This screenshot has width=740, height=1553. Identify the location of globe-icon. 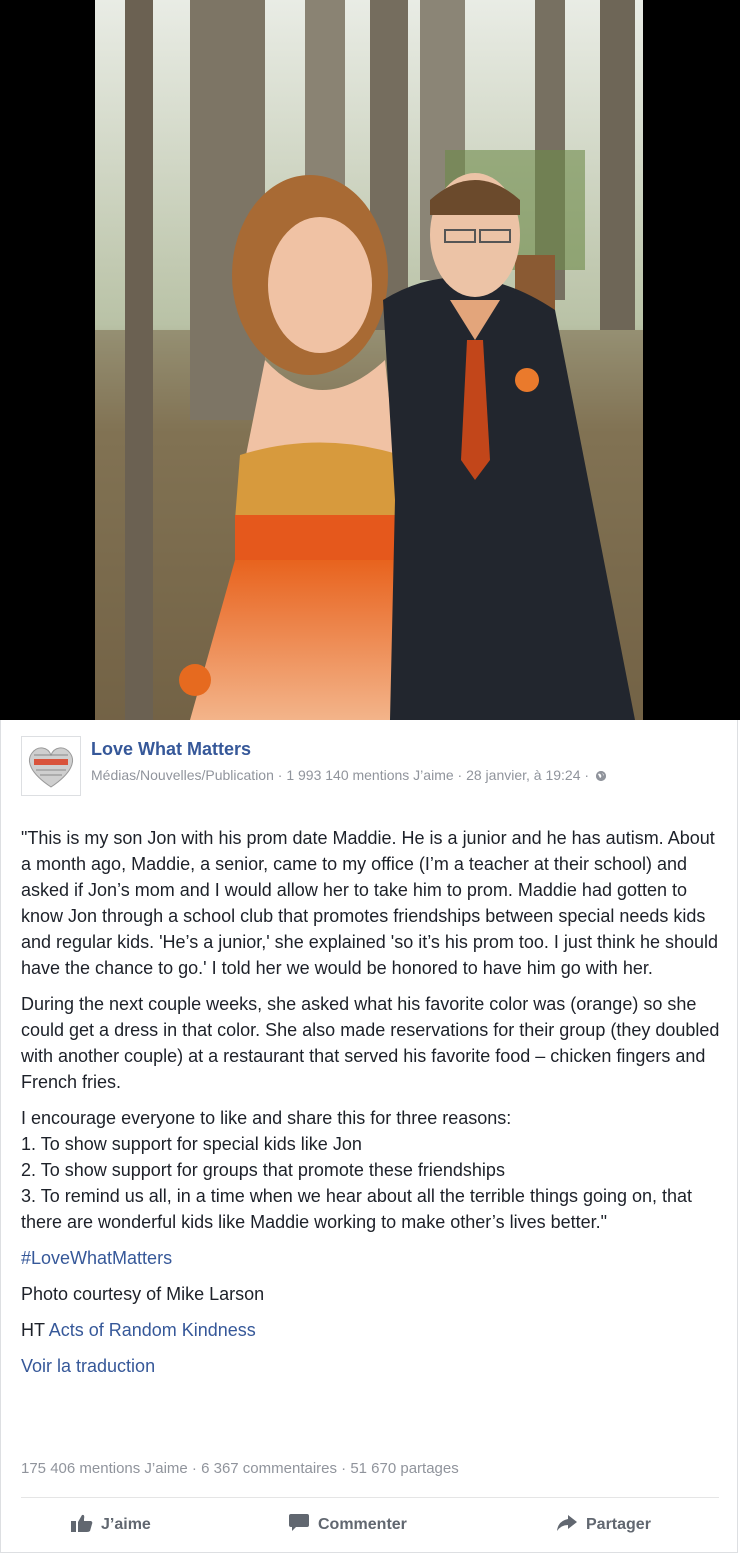
(600, 776).